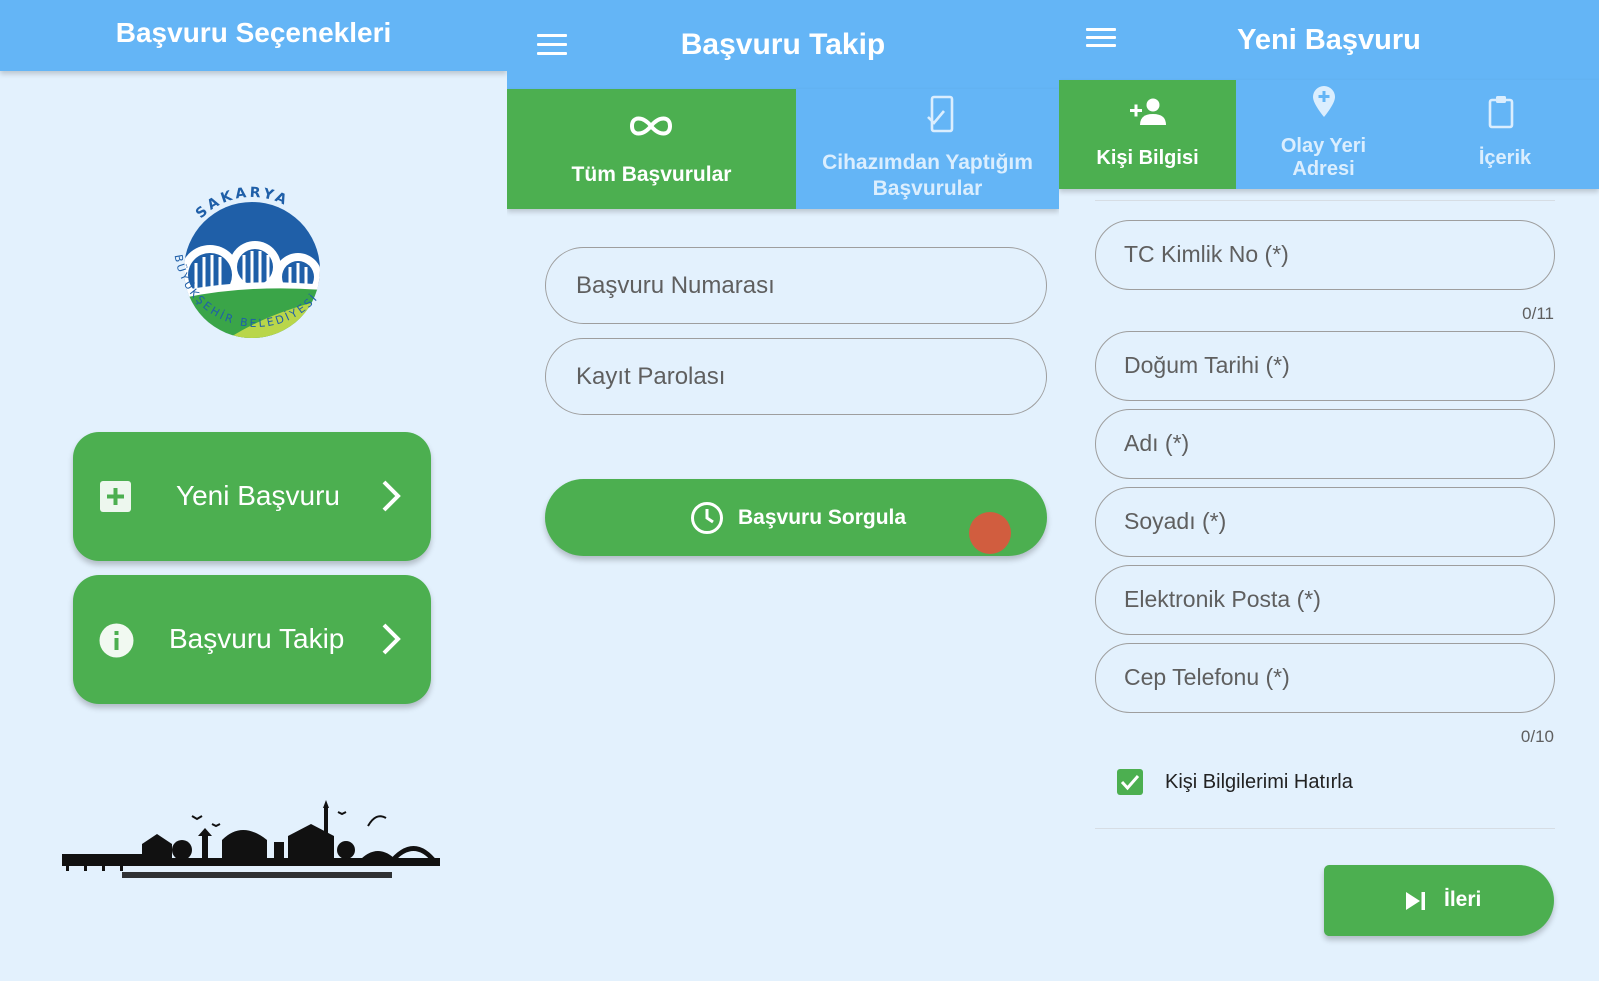  What do you see at coordinates (1325, 522) in the screenshot?
I see `surname-input: Soyadı (*)` at bounding box center [1325, 522].